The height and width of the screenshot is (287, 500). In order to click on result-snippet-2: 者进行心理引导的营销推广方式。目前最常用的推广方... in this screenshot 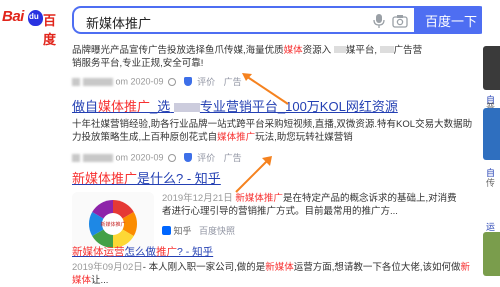, I will do `click(280, 211)`.